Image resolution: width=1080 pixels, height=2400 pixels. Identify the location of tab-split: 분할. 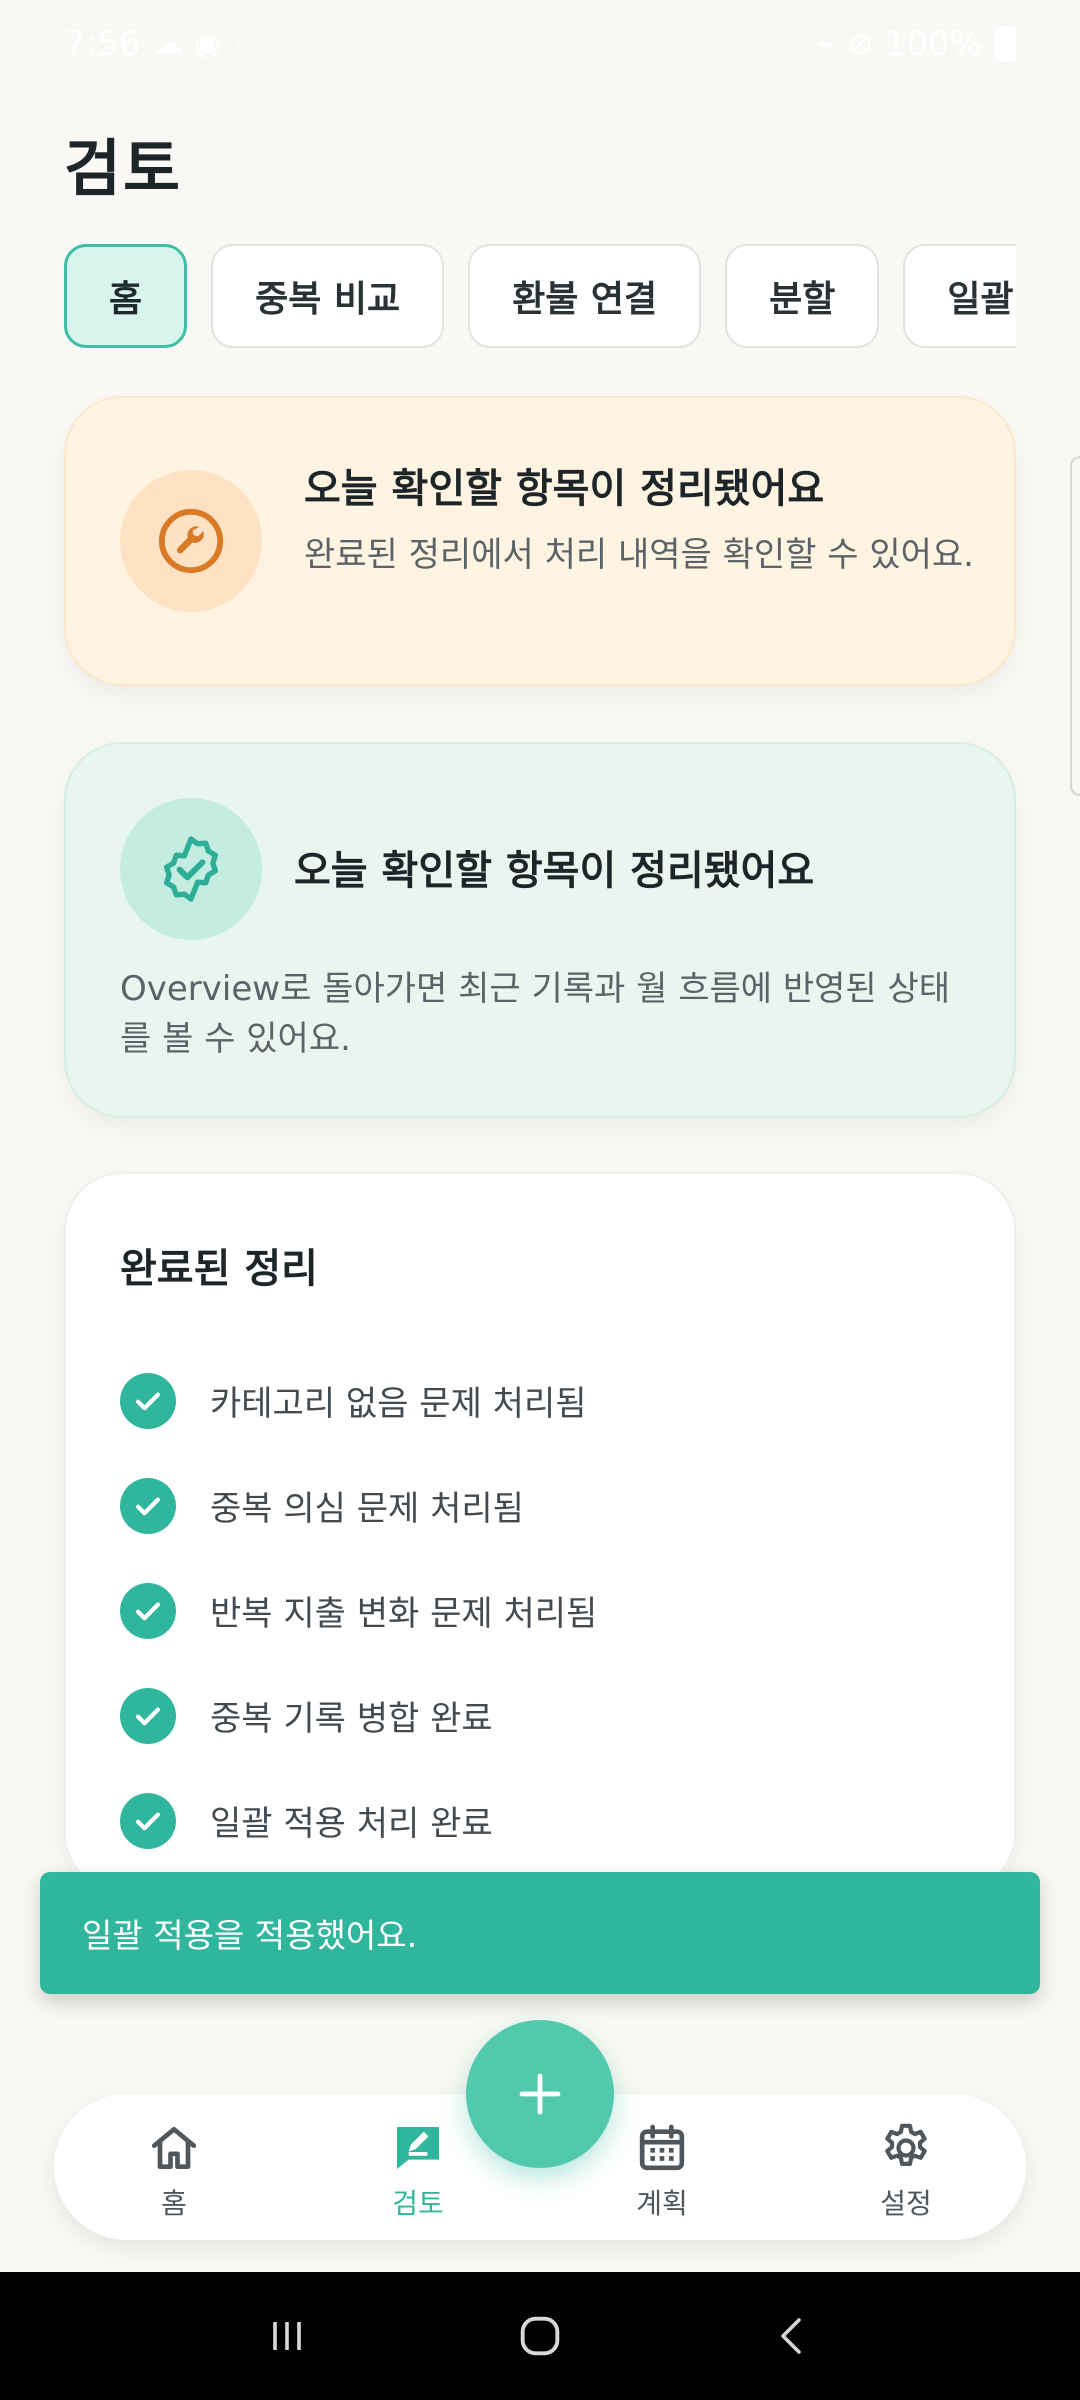
(802, 296).